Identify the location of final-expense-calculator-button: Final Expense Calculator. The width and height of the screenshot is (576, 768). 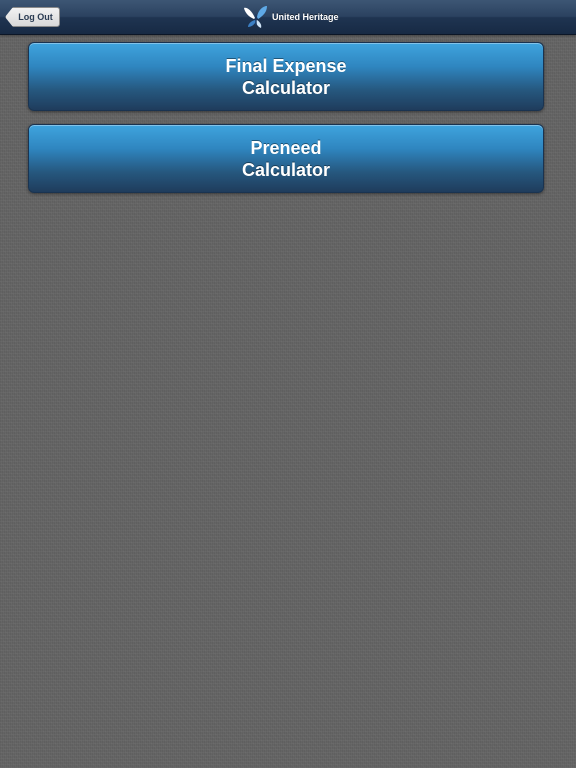
(286, 76).